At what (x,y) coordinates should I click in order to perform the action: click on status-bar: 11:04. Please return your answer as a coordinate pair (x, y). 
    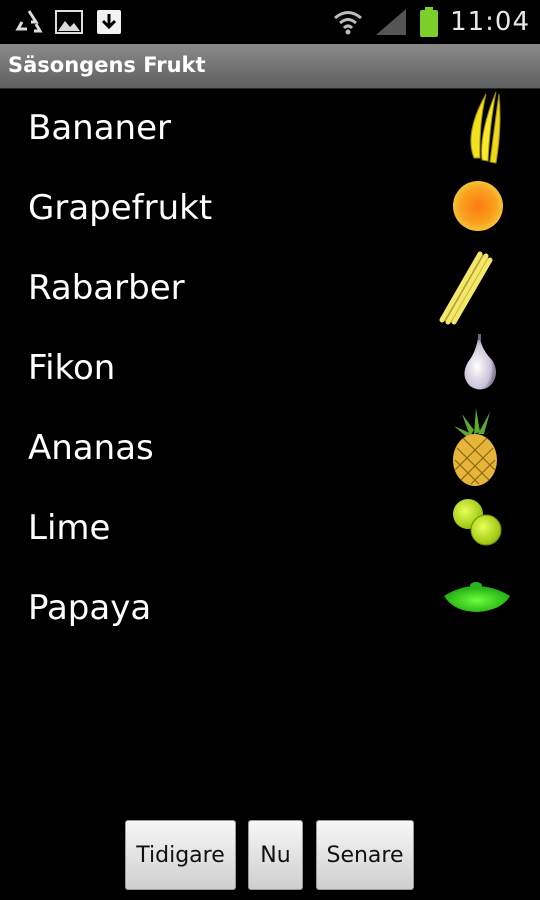
    Looking at the image, I should click on (270, 22).